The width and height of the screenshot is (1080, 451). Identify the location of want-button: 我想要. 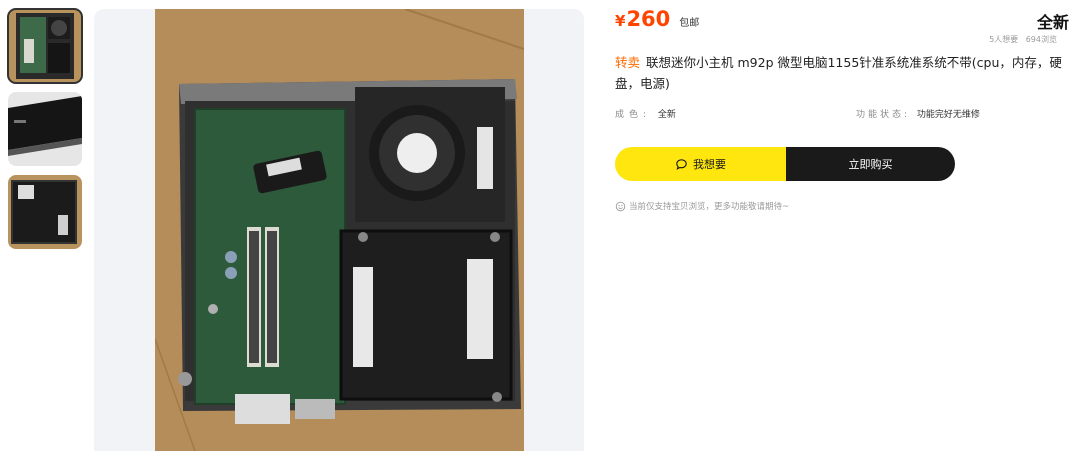
(700, 164).